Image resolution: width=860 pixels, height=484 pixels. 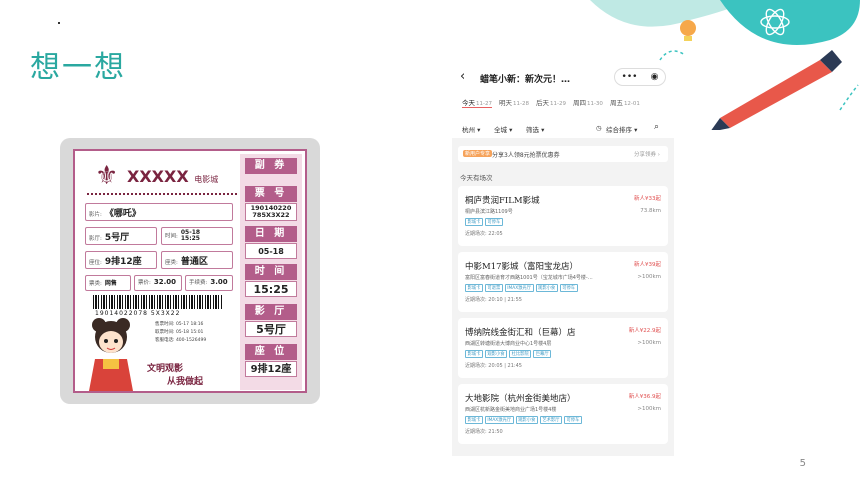 I want to click on cinema-showtimes: 近期场次: 21:50, so click(x=484, y=432).